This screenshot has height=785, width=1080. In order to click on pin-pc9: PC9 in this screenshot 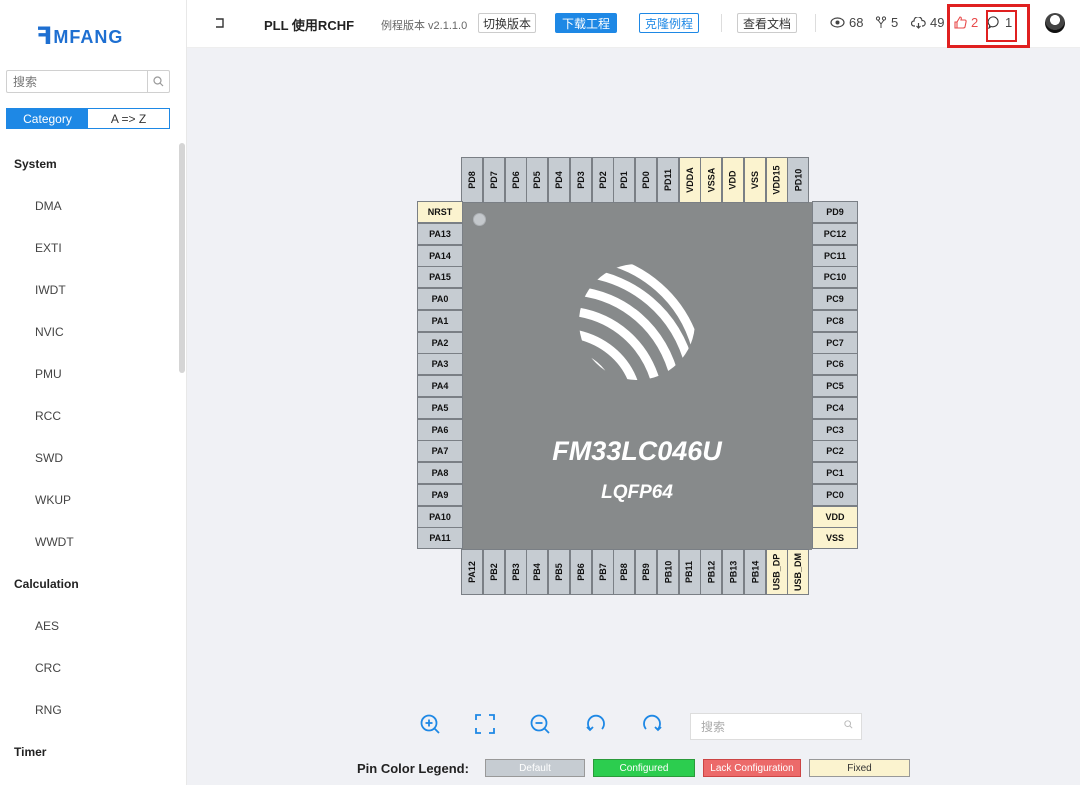, I will do `click(835, 299)`.